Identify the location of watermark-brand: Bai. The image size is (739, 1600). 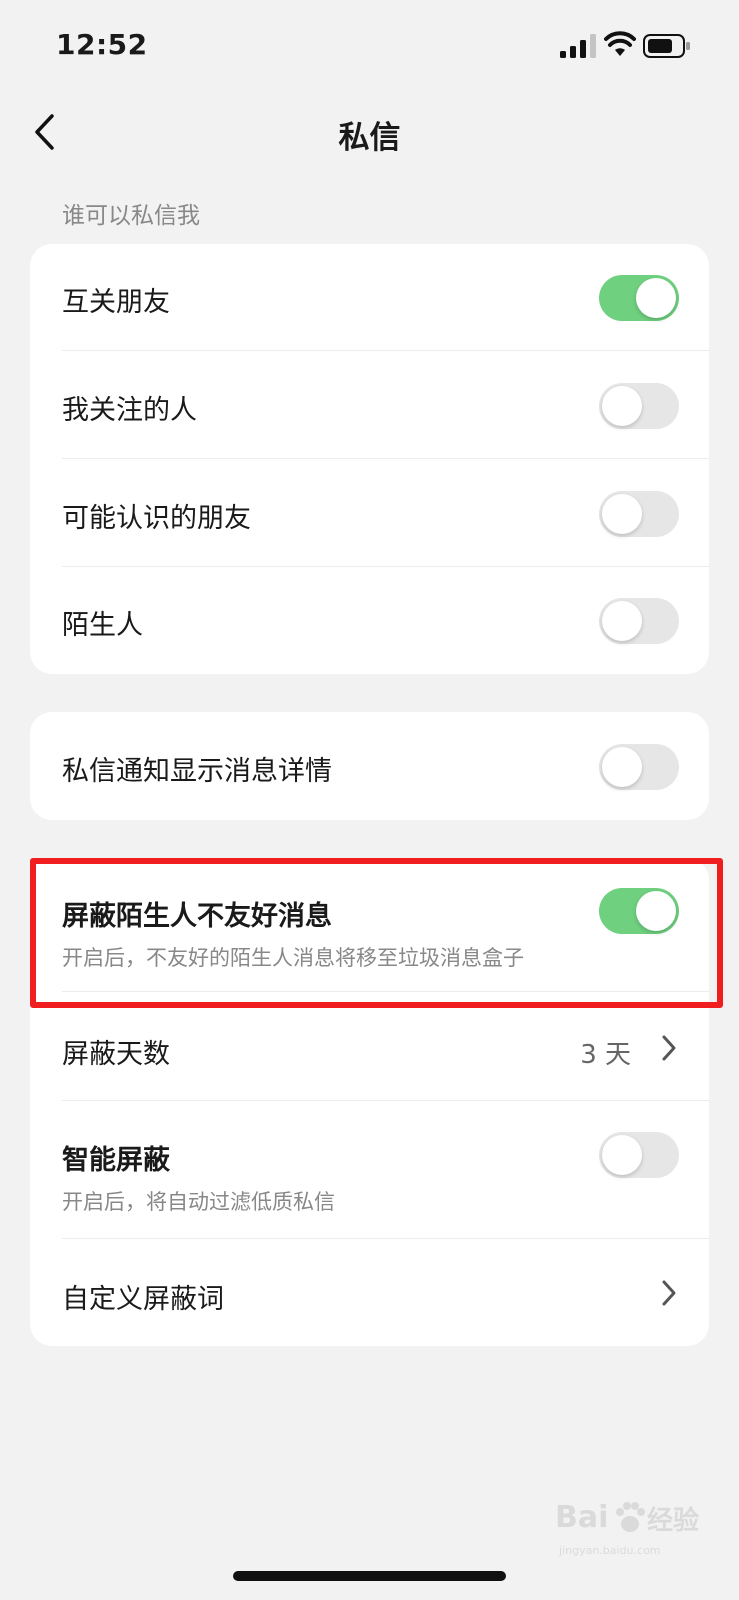
(582, 1517).